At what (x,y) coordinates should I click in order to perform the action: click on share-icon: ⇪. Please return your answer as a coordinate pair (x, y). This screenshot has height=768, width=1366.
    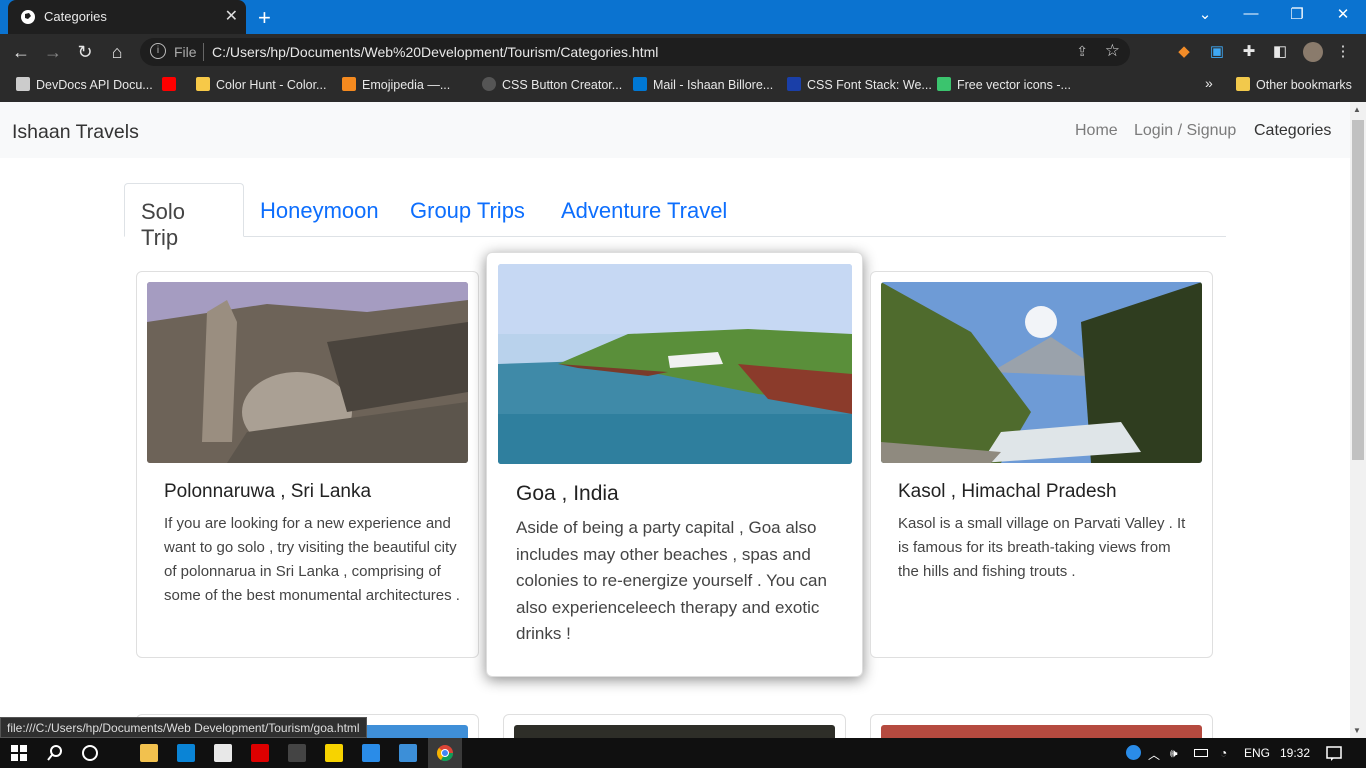
    Looking at the image, I should click on (1082, 51).